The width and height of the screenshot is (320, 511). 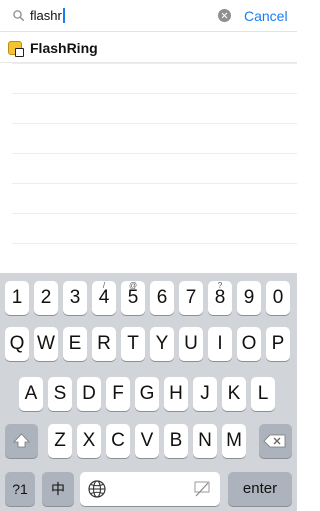 I want to click on search-query-text: flashr, so click(x=46, y=15).